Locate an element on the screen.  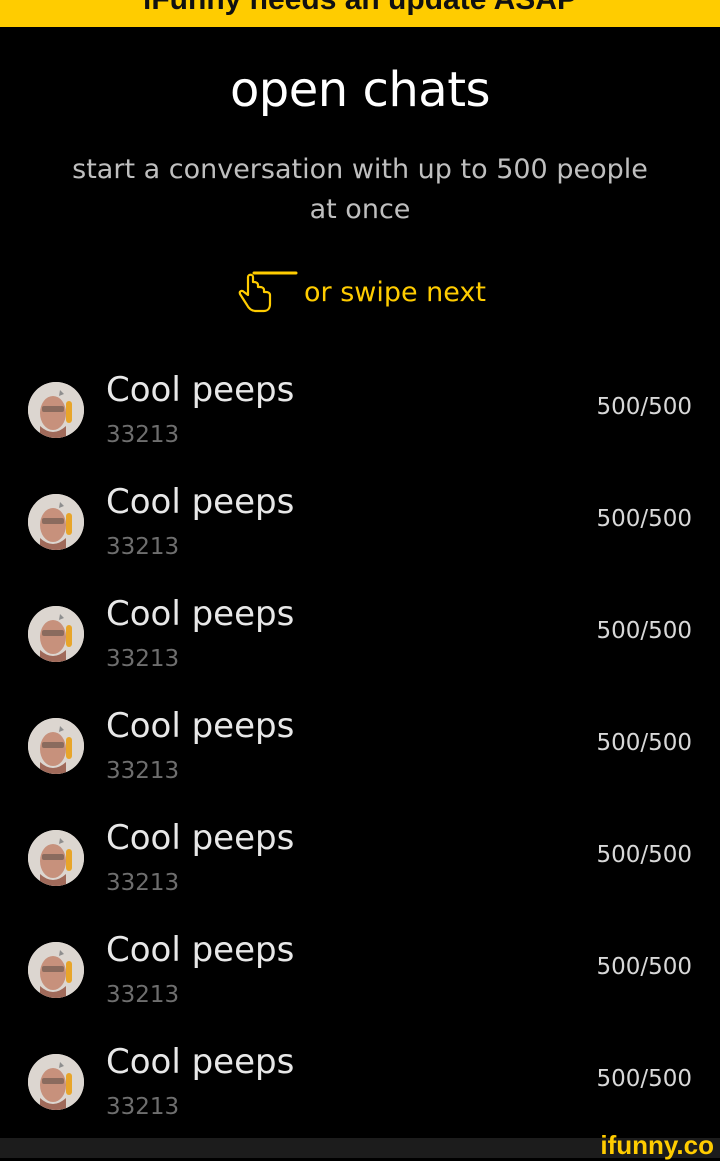
update-banner: iFunny needs an update ASAP is located at coordinates (360, 13).